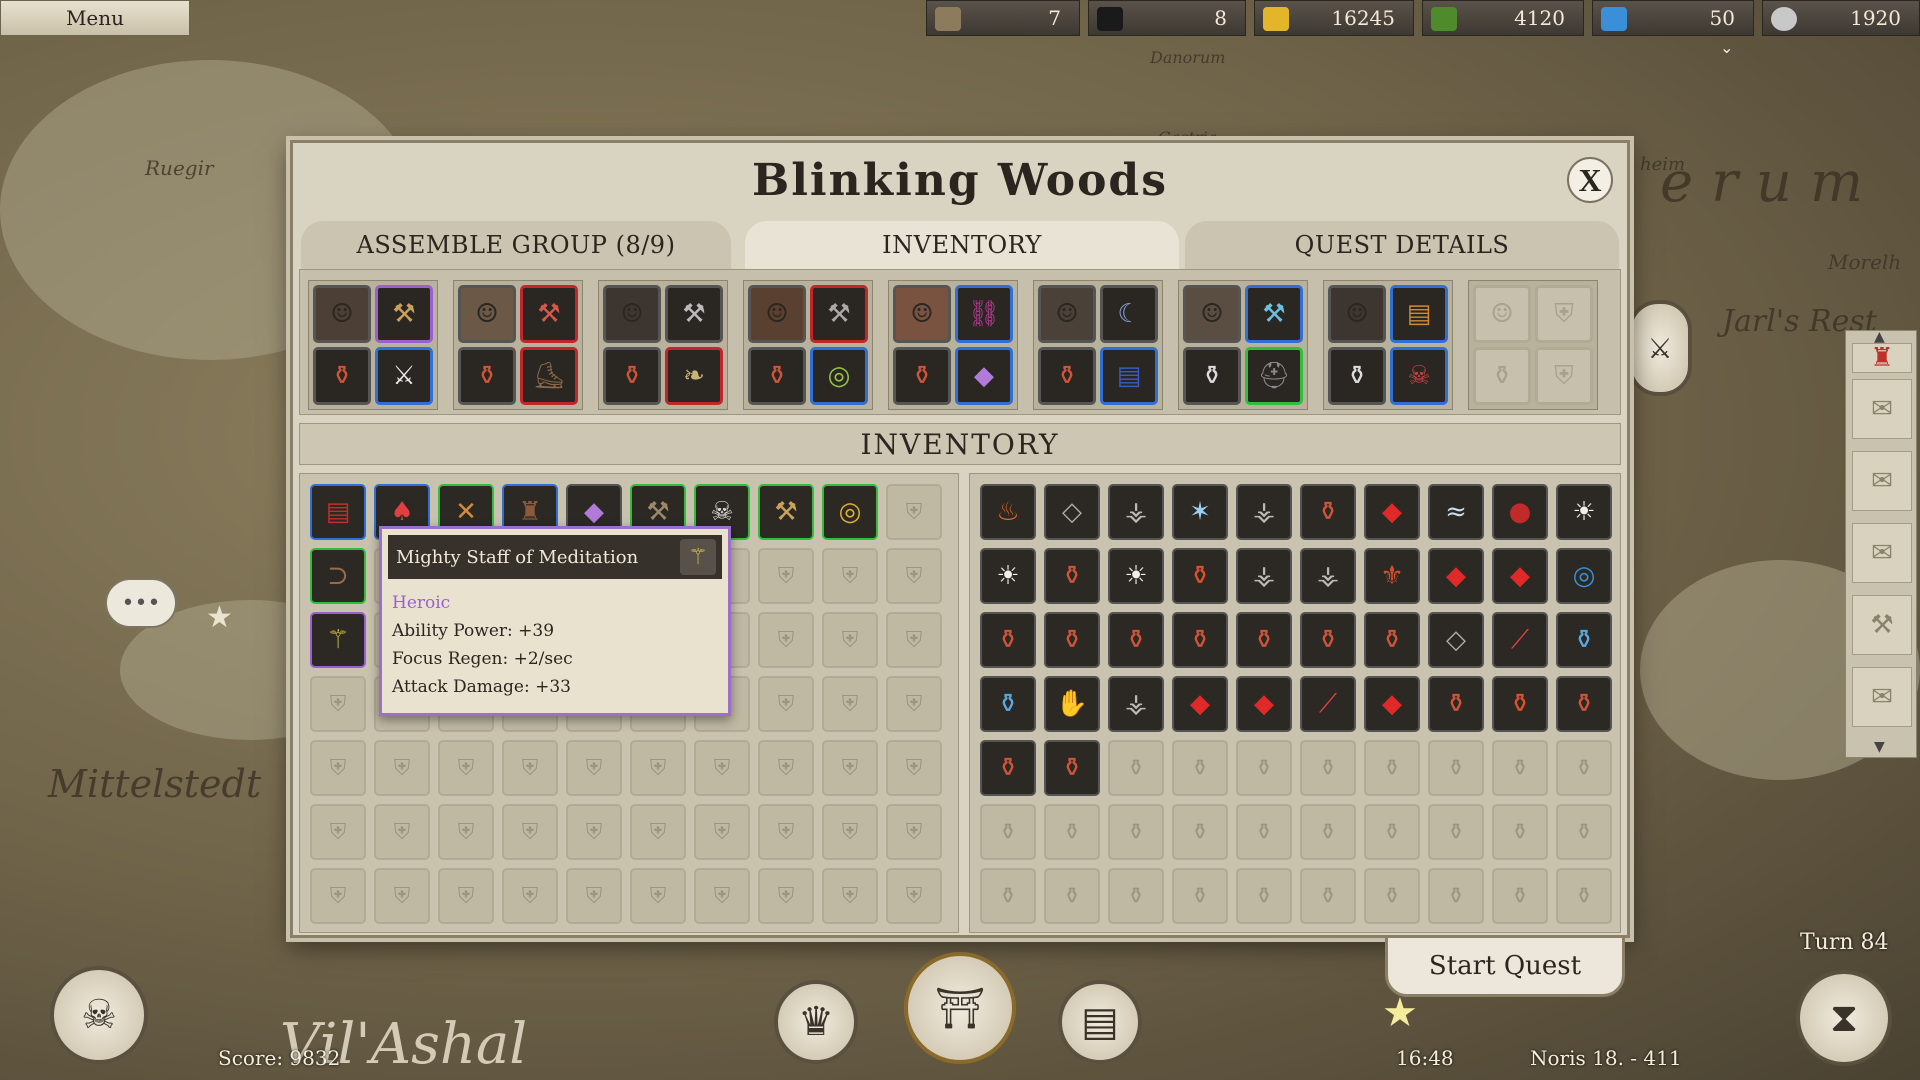  I want to click on spell-icon: ✶, so click(1200, 512).